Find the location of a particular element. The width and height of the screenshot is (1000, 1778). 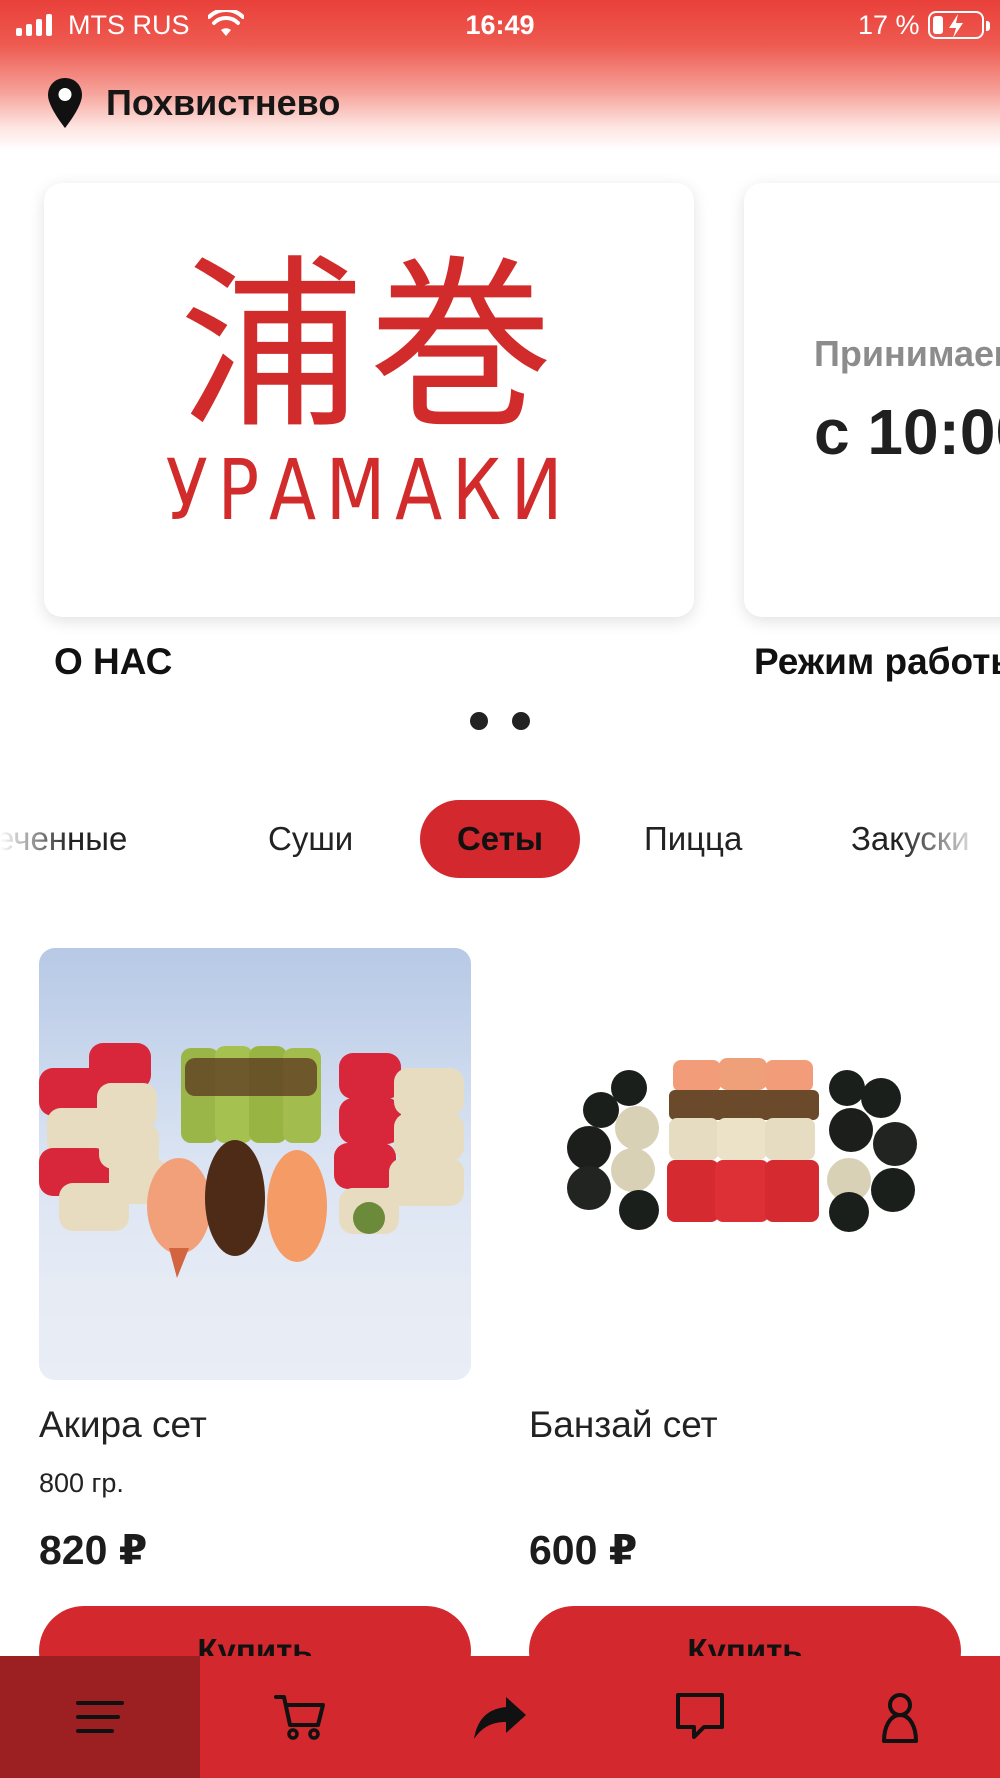

product-name: Акира сет is located at coordinates (123, 1424).